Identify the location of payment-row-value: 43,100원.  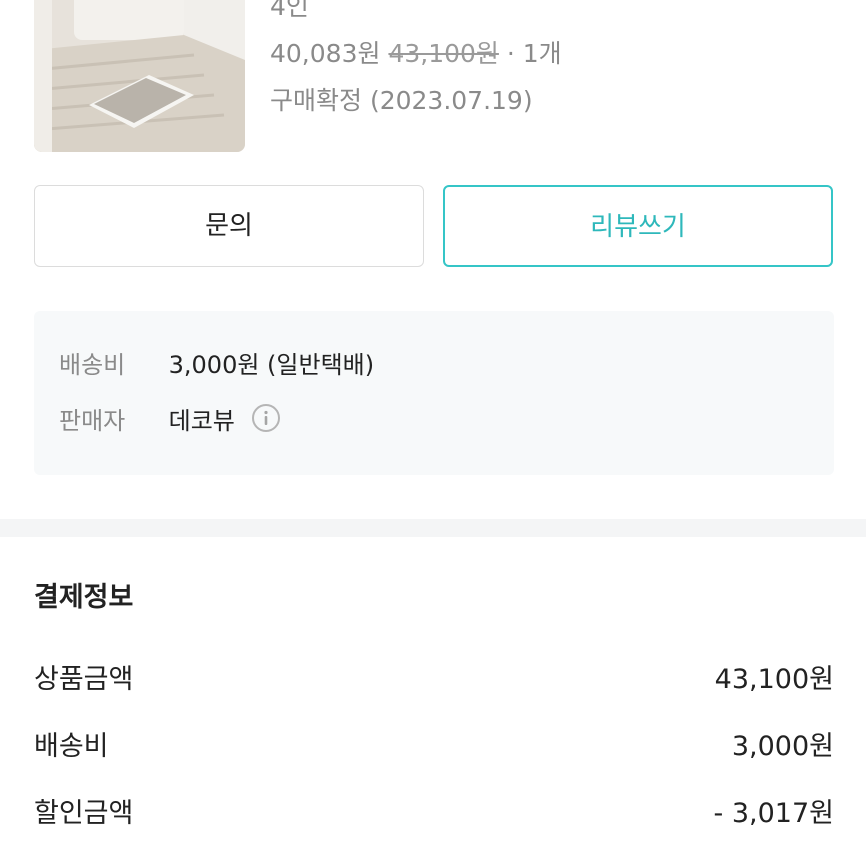
(774, 679).